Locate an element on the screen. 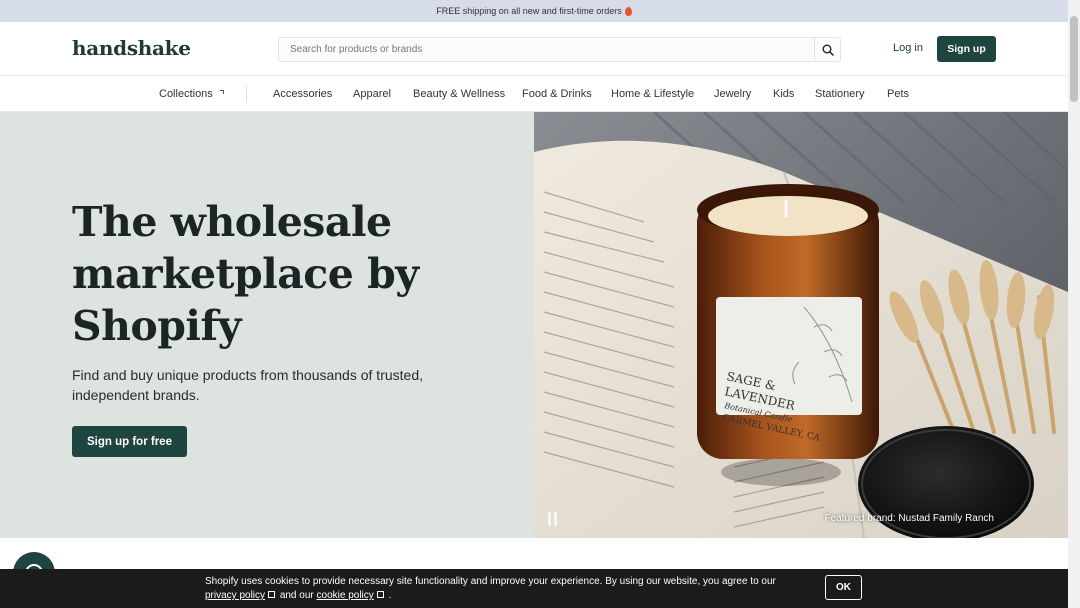 This screenshot has height=608, width=1080. search-bar is located at coordinates (559, 49).